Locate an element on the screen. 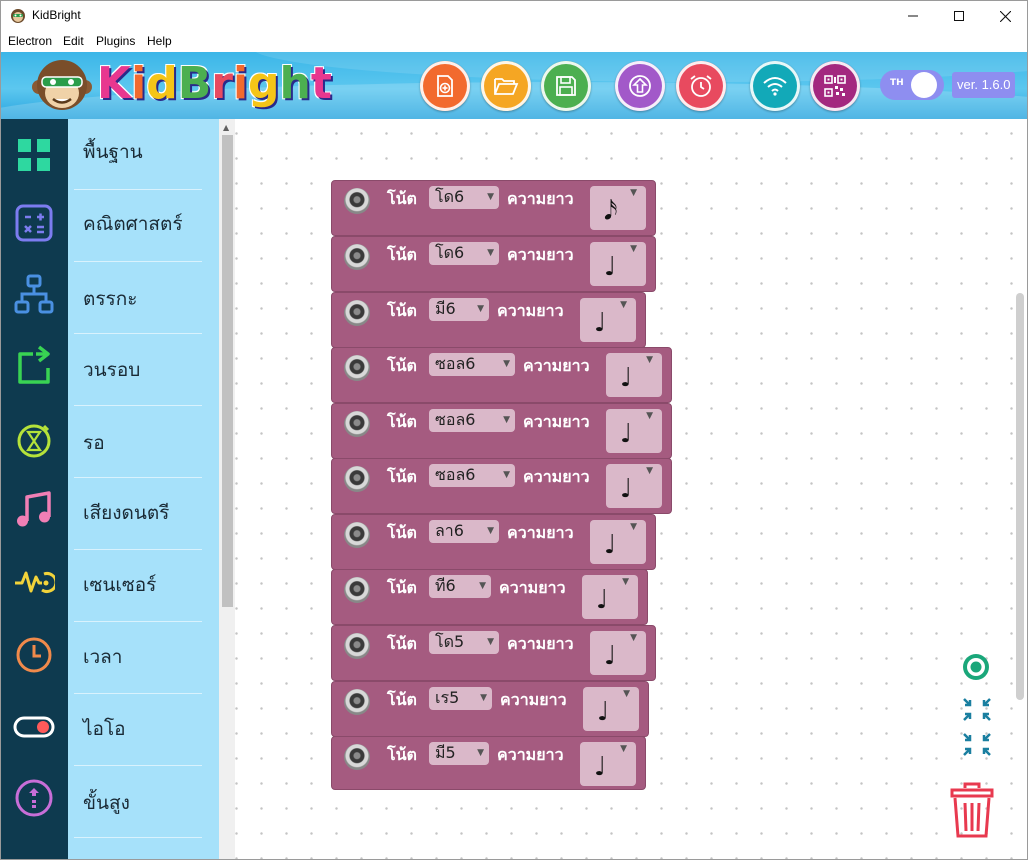 This screenshot has height=860, width=1028. calculator-icon is located at coordinates (34, 223).